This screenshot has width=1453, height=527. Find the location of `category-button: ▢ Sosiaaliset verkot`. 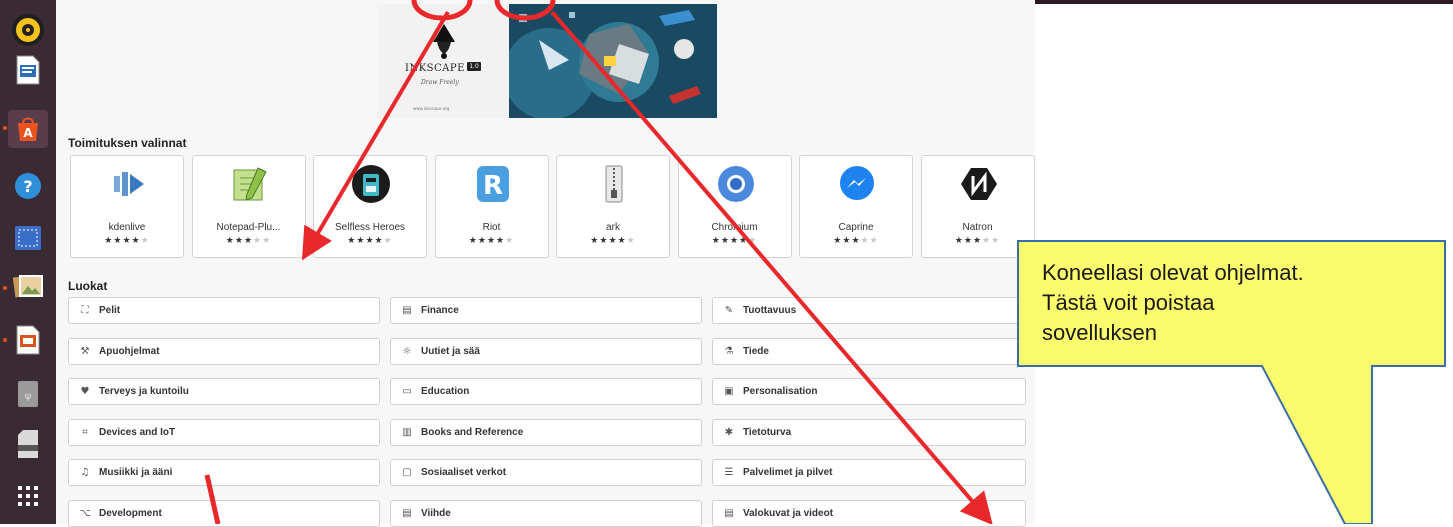

category-button: ▢ Sosiaaliset verkot is located at coordinates (546, 472).